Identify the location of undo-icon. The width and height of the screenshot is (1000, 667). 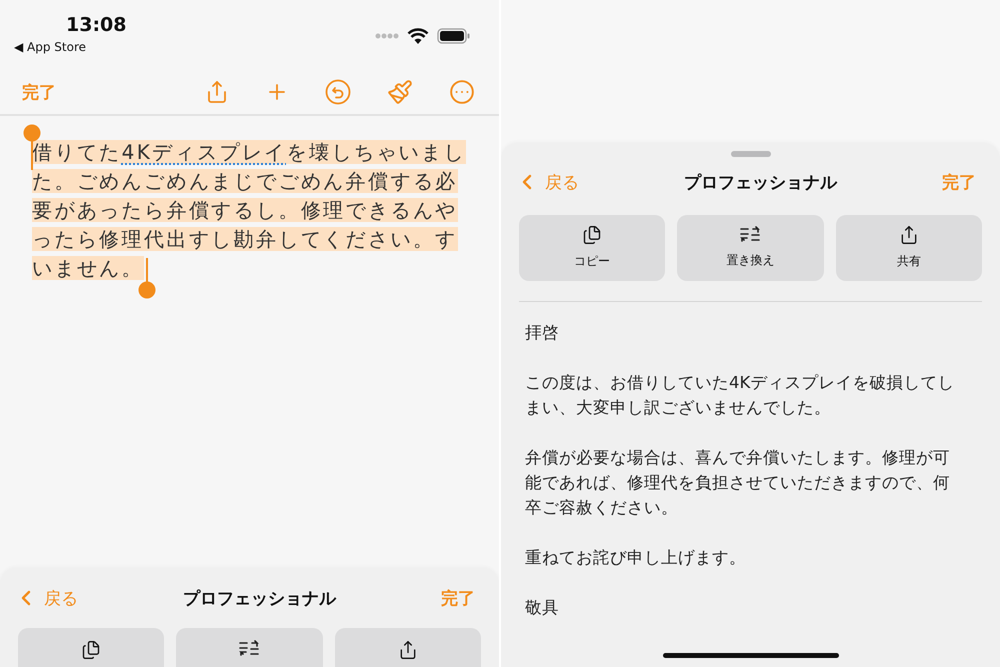
(338, 92).